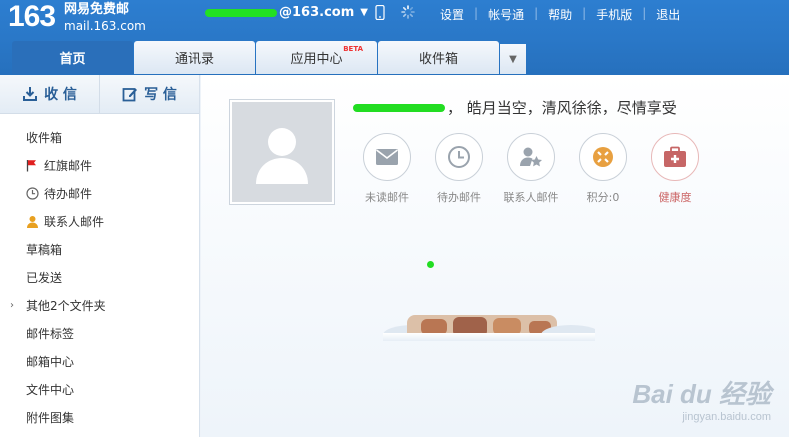 This screenshot has width=789, height=437. Describe the element at coordinates (68, 193) in the screenshot. I see `folder-label: 待办邮件` at that location.